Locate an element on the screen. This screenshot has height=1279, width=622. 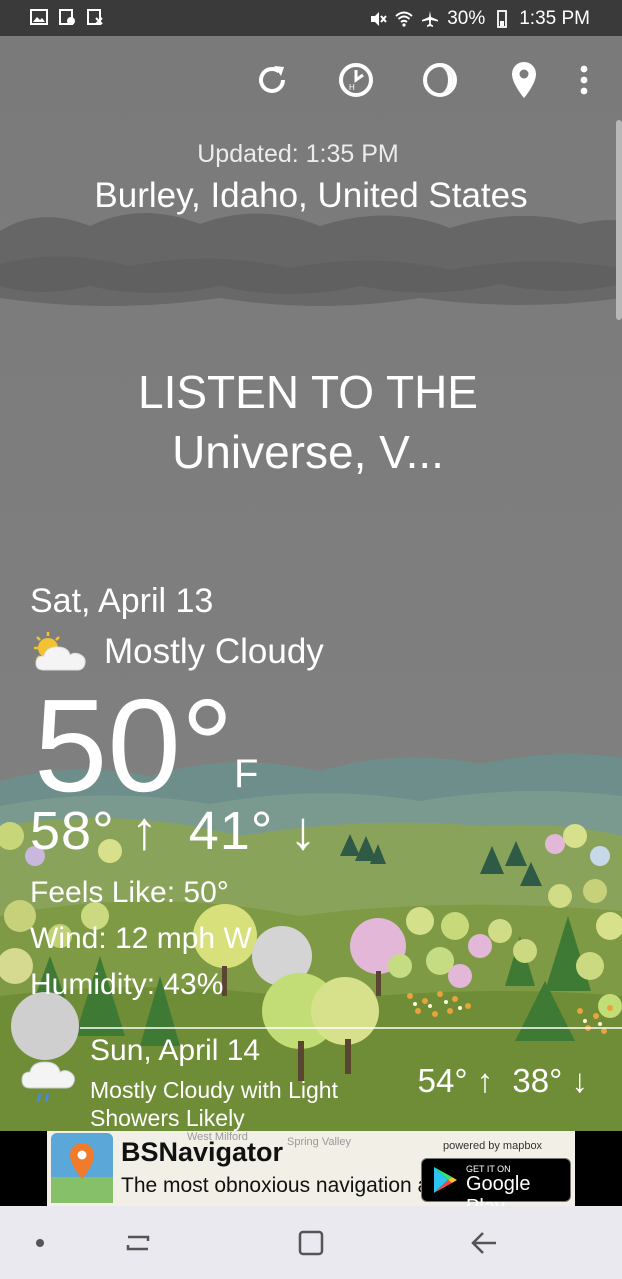
location-name: Burley, Idaho, United States is located at coordinates (311, 196).